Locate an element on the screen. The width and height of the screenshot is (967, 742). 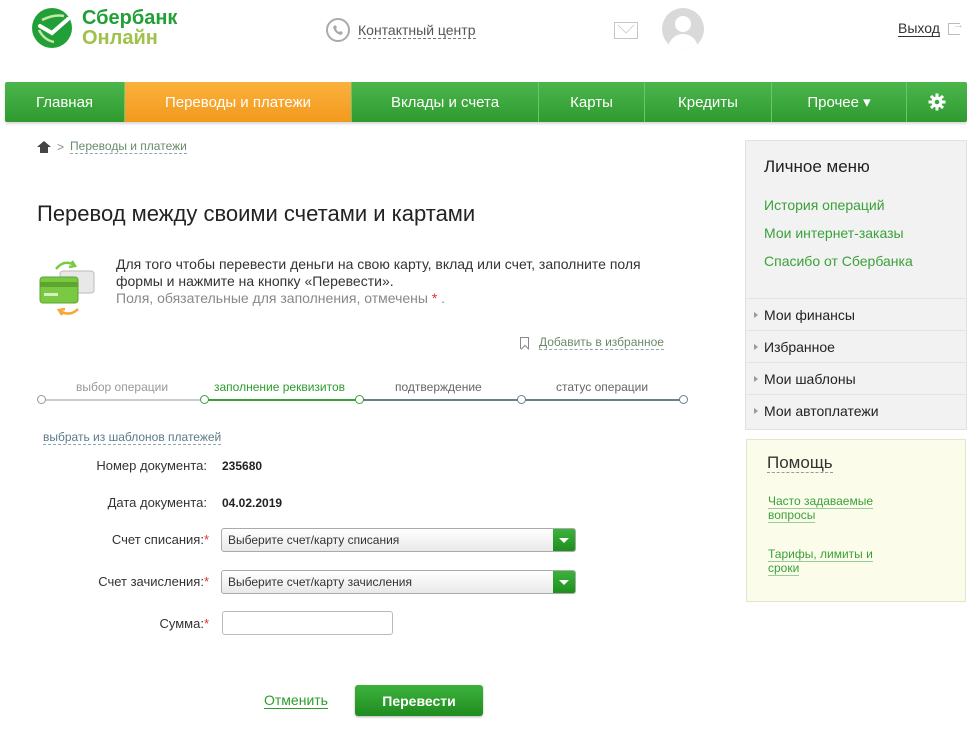
avatar is located at coordinates (683, 29).